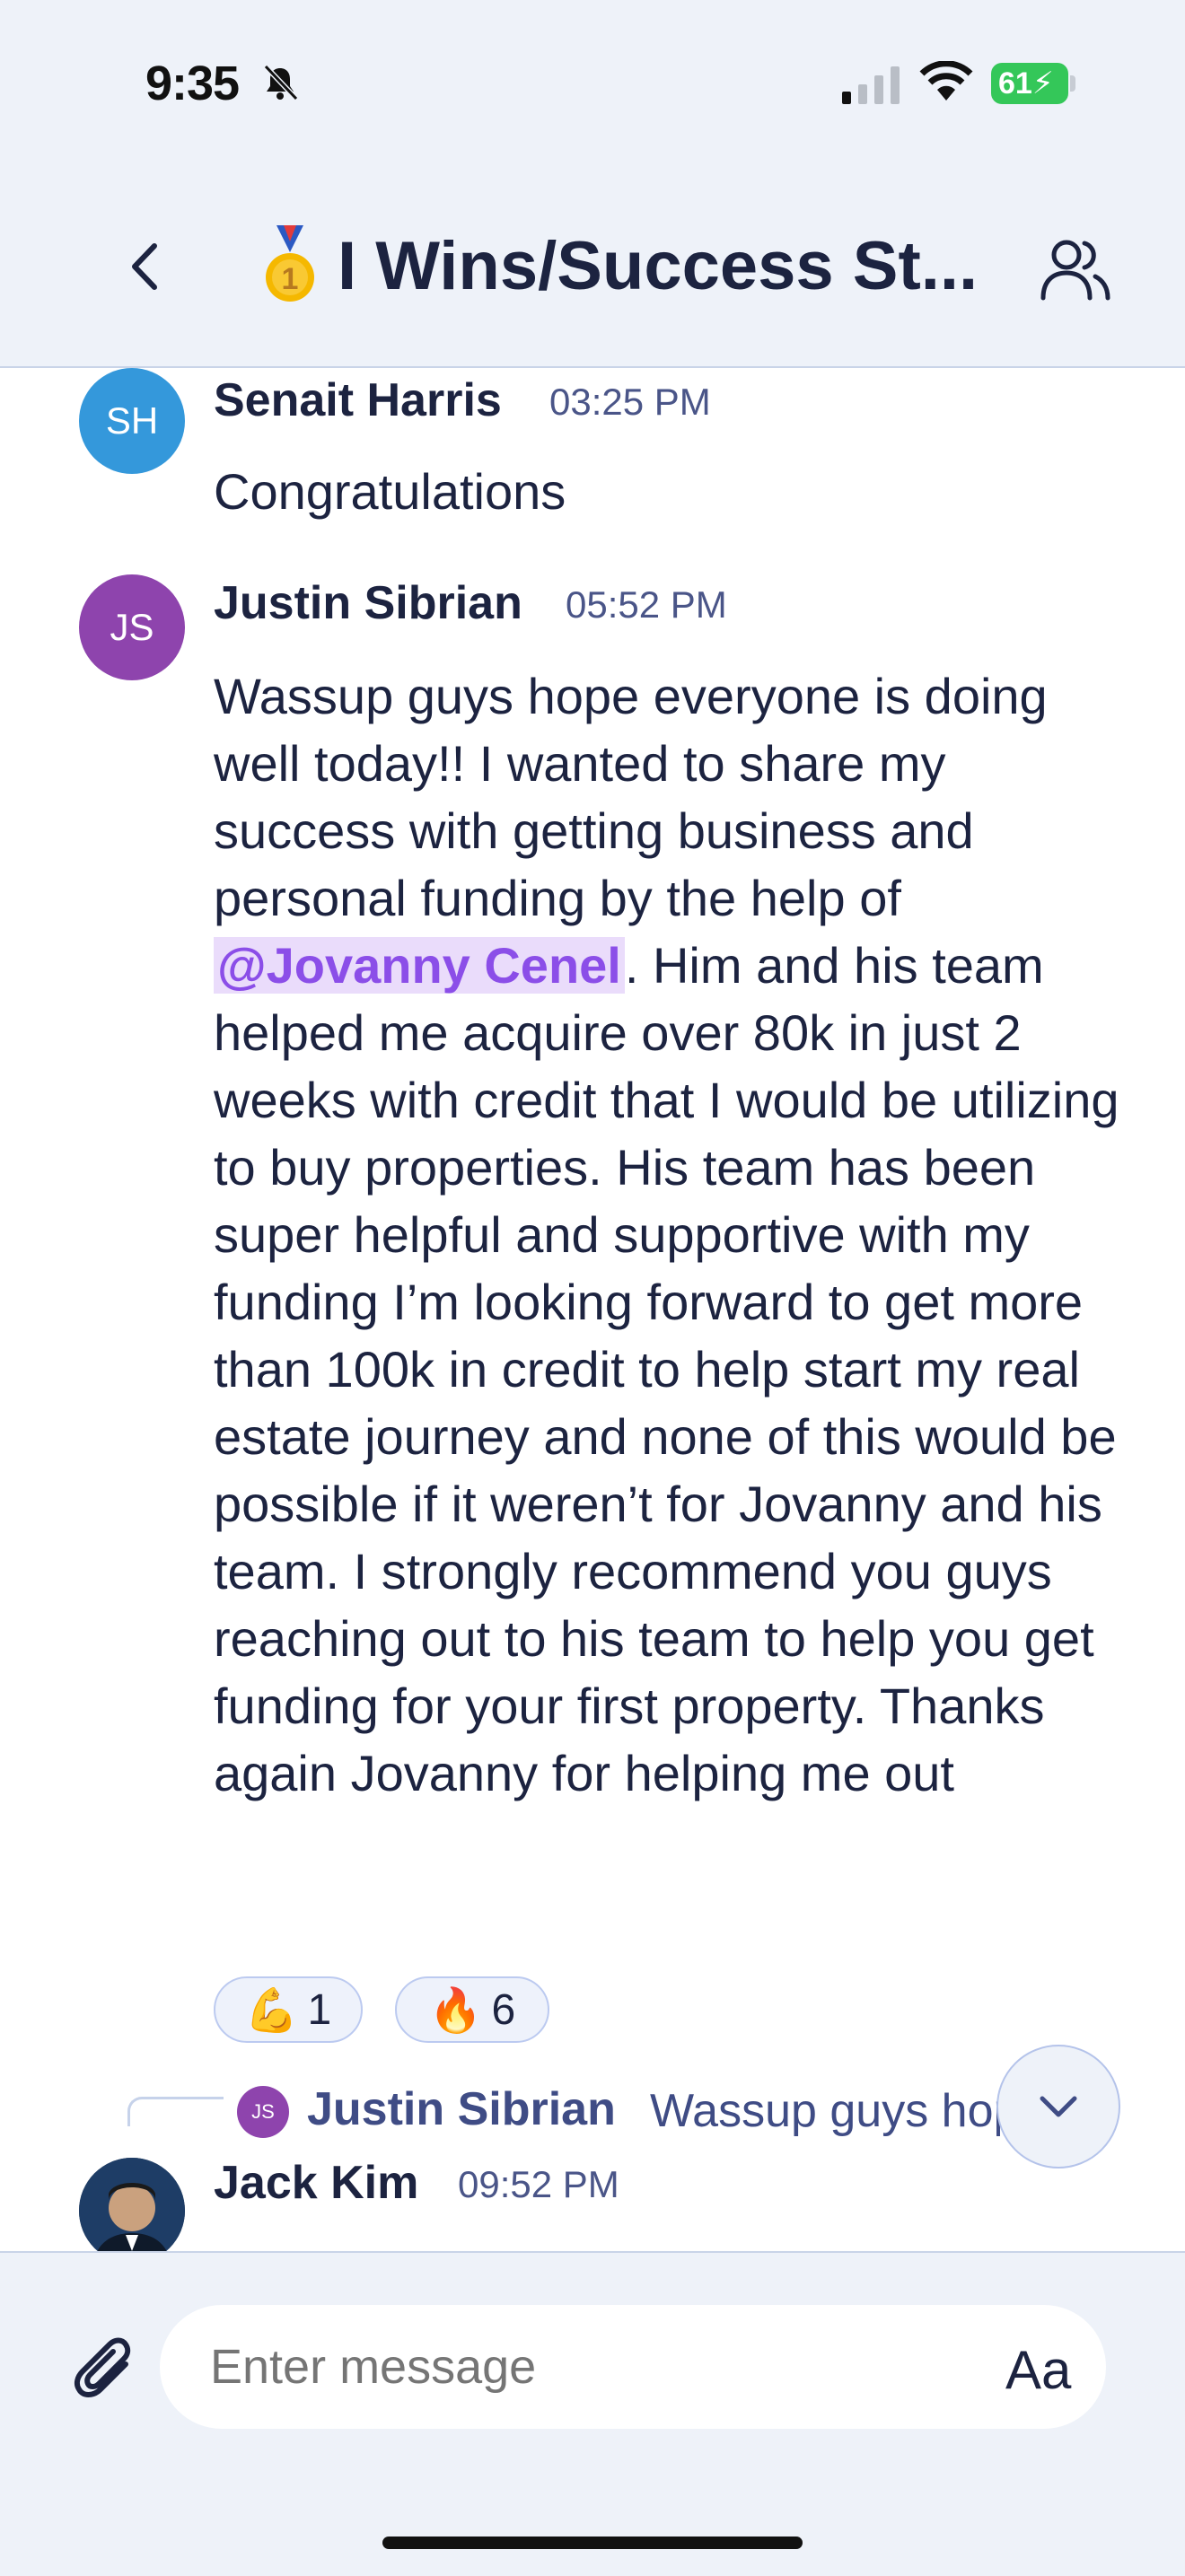  I want to click on paperclip-icon, so click(105, 2370).